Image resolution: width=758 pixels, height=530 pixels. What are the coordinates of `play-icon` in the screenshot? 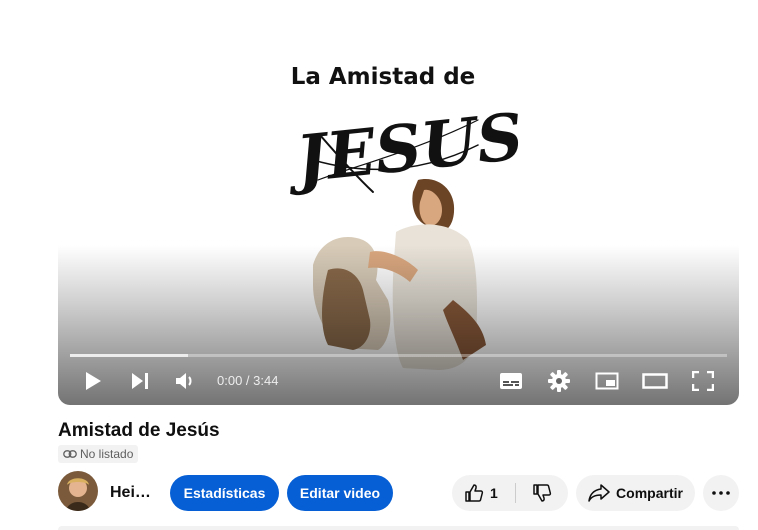 It's located at (93, 381).